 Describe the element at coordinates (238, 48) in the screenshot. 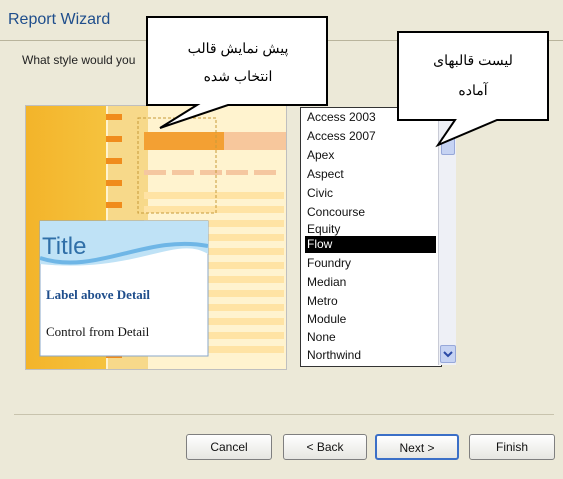

I see `callout-preview-line1: پیش نمایش قالب` at that location.